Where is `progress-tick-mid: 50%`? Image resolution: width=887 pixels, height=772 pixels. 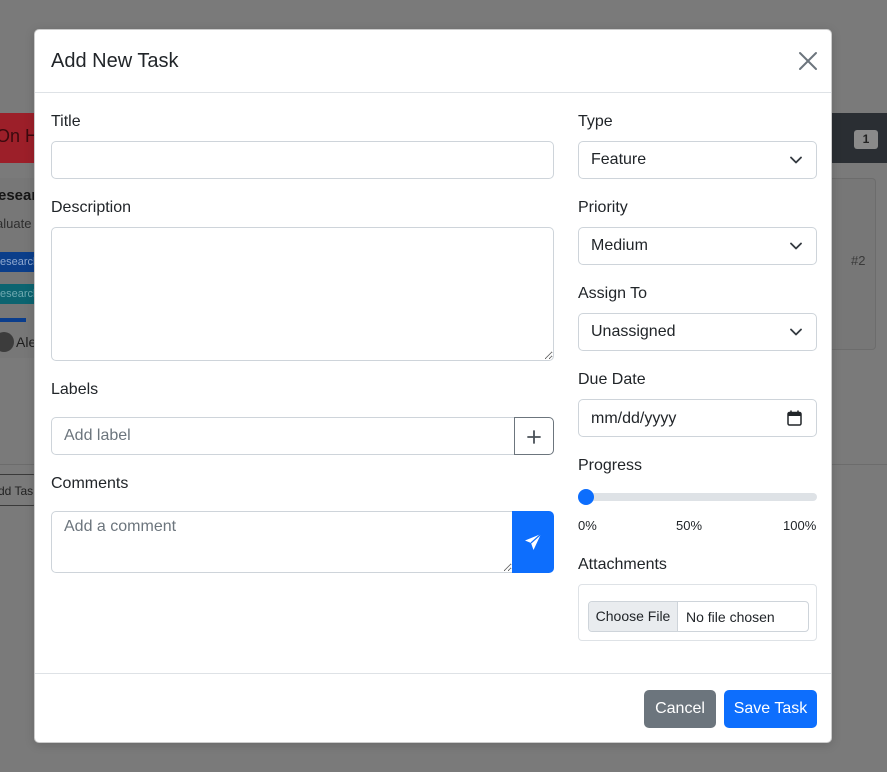 progress-tick-mid: 50% is located at coordinates (689, 525).